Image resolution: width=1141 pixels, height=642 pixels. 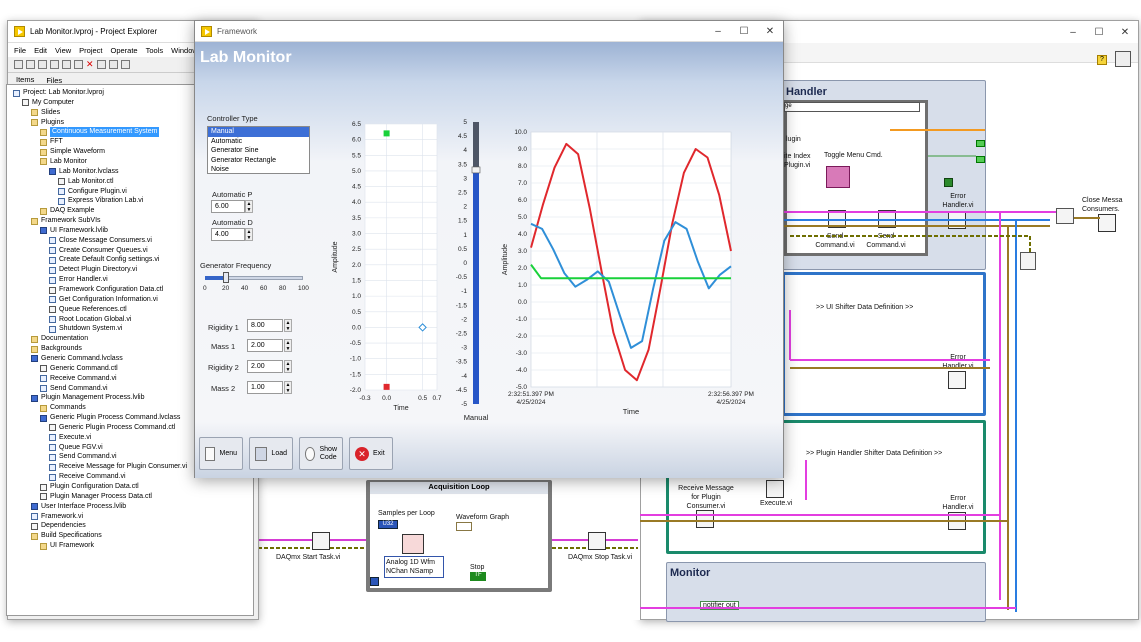 What do you see at coordinates (118, 467) in the screenshot?
I see `tree-item: Receive Message for Plugin Consumer.vi` at bounding box center [118, 467].